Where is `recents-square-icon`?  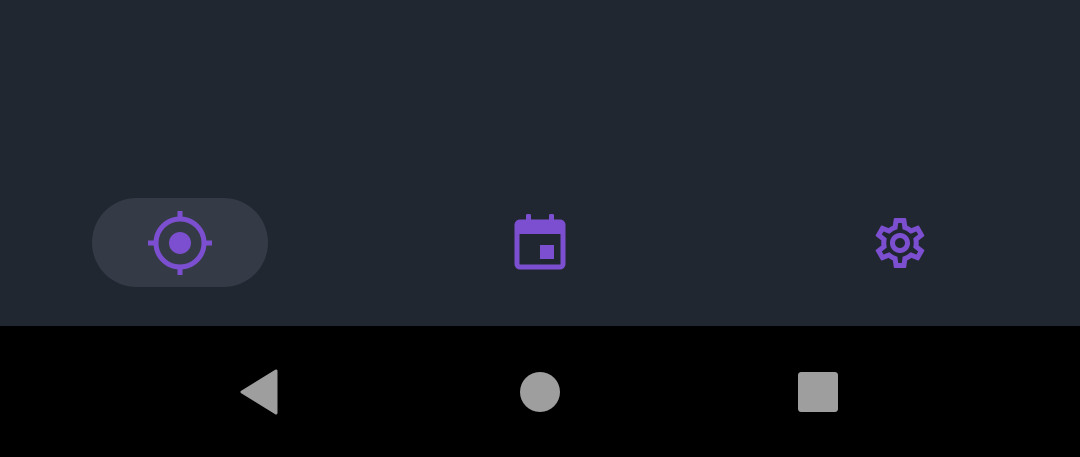 recents-square-icon is located at coordinates (818, 392).